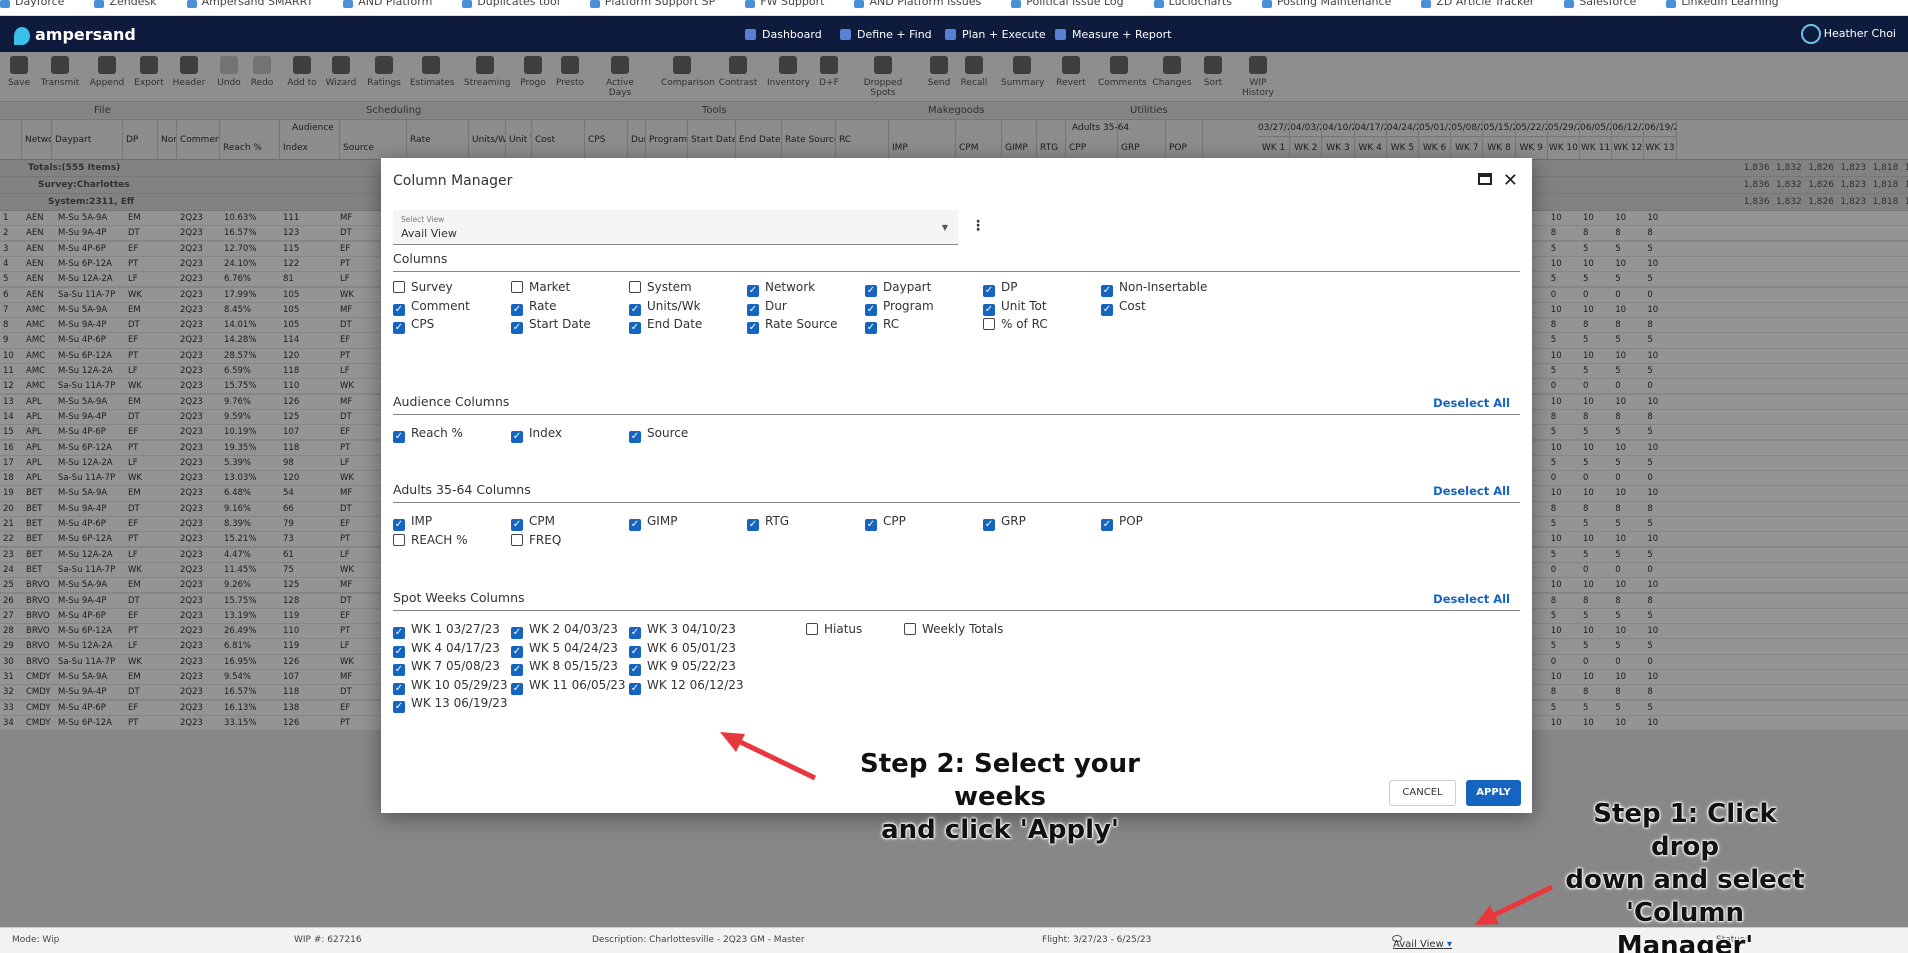 The width and height of the screenshot is (1908, 953). What do you see at coordinates (1685, 830) in the screenshot?
I see `step1-line1: Step 1: Click drop` at bounding box center [1685, 830].